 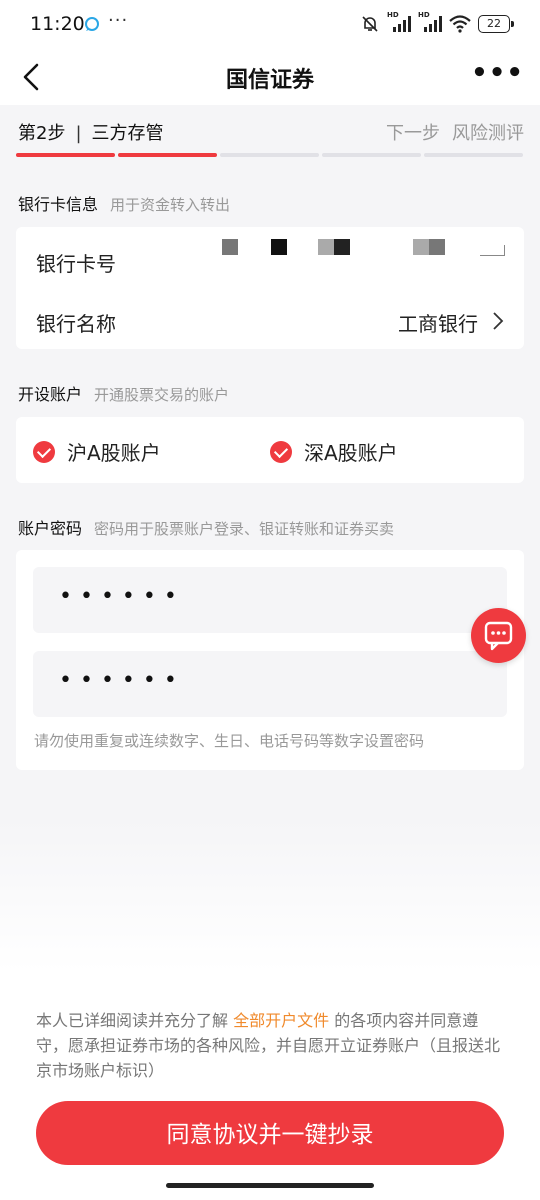 I want to click on bank-section-hint: 用于资金转入转出, so click(x=170, y=205).